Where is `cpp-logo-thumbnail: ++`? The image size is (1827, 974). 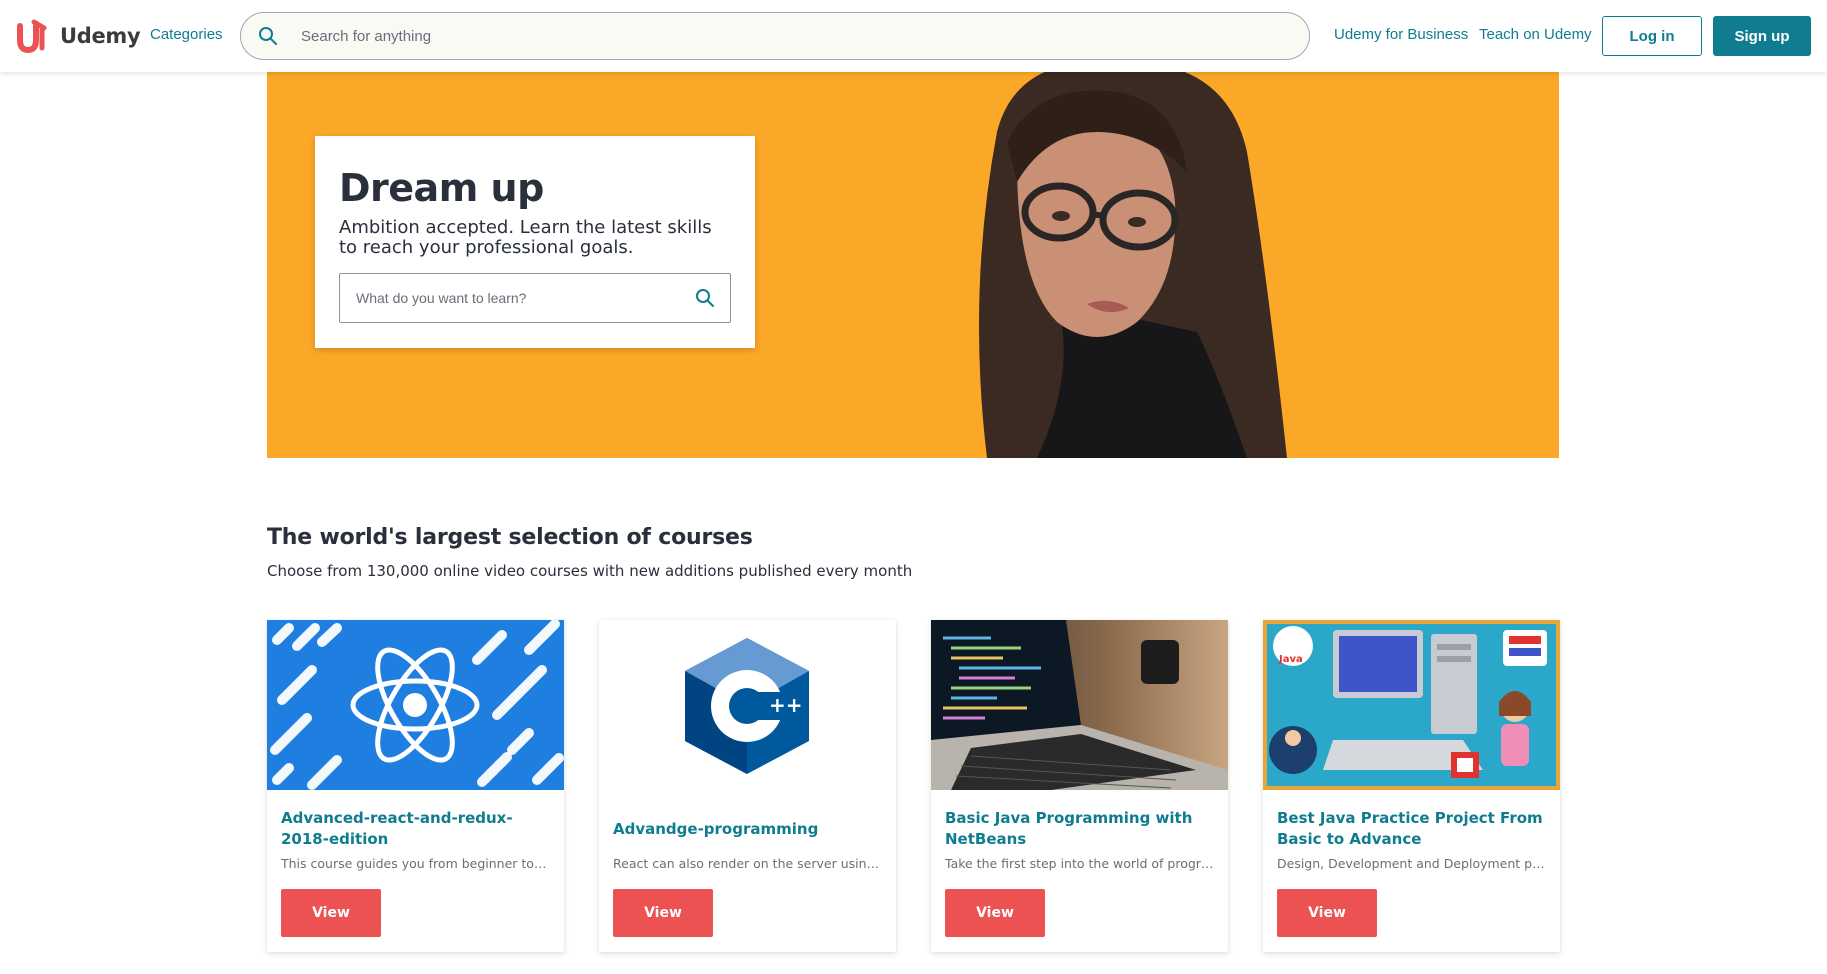 cpp-logo-thumbnail: ++ is located at coordinates (747, 705).